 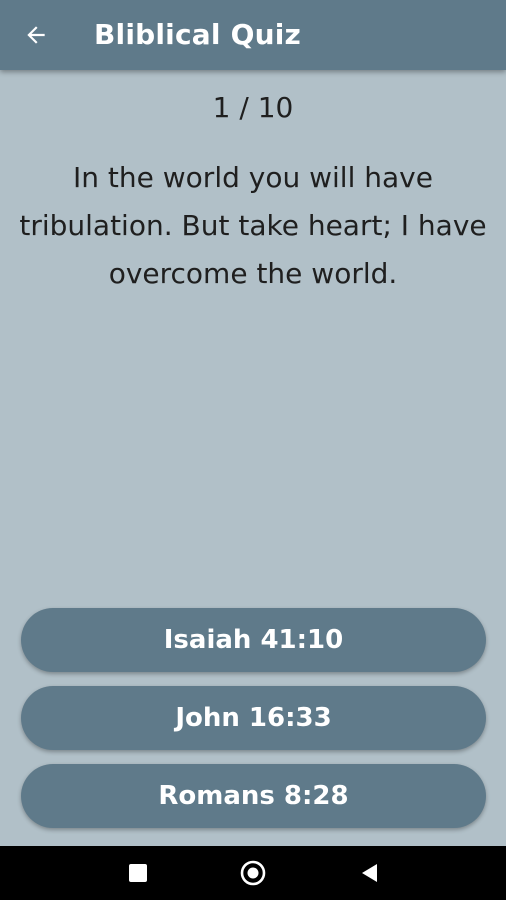 I want to click on back-button, so click(x=36, y=35).